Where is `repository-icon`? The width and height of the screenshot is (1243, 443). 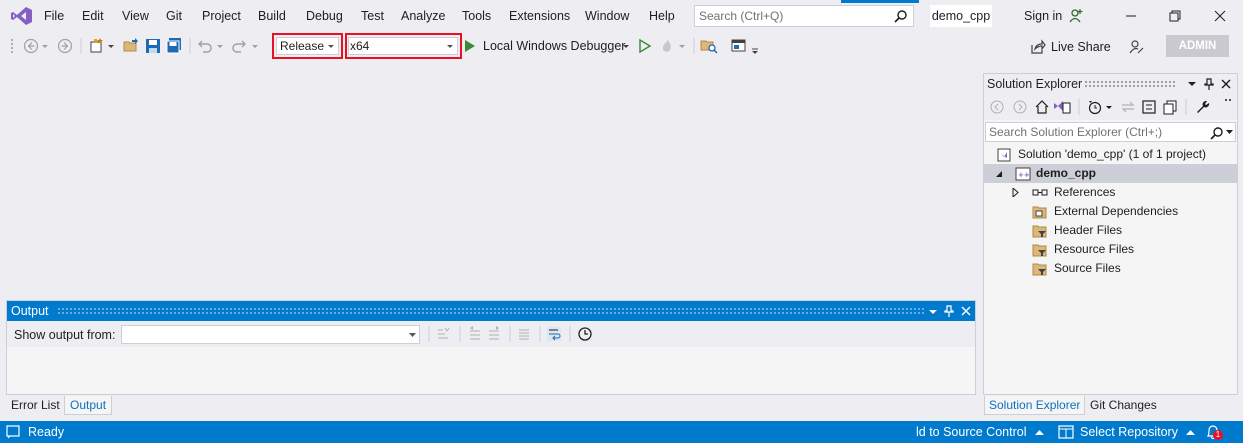 repository-icon is located at coordinates (1066, 432).